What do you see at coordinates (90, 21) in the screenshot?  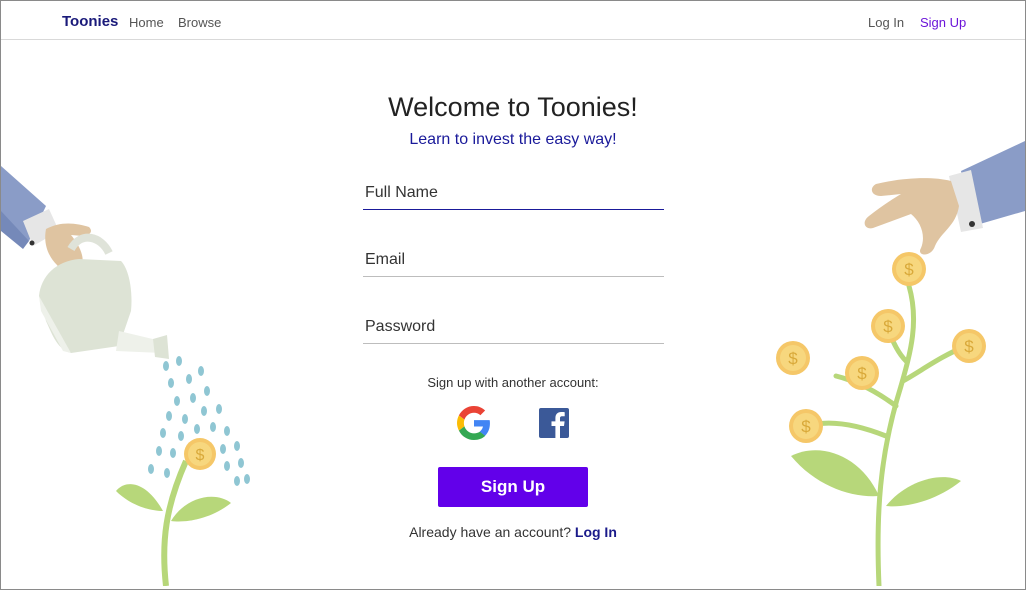 I see `brand-logo-link: Toonies` at bounding box center [90, 21].